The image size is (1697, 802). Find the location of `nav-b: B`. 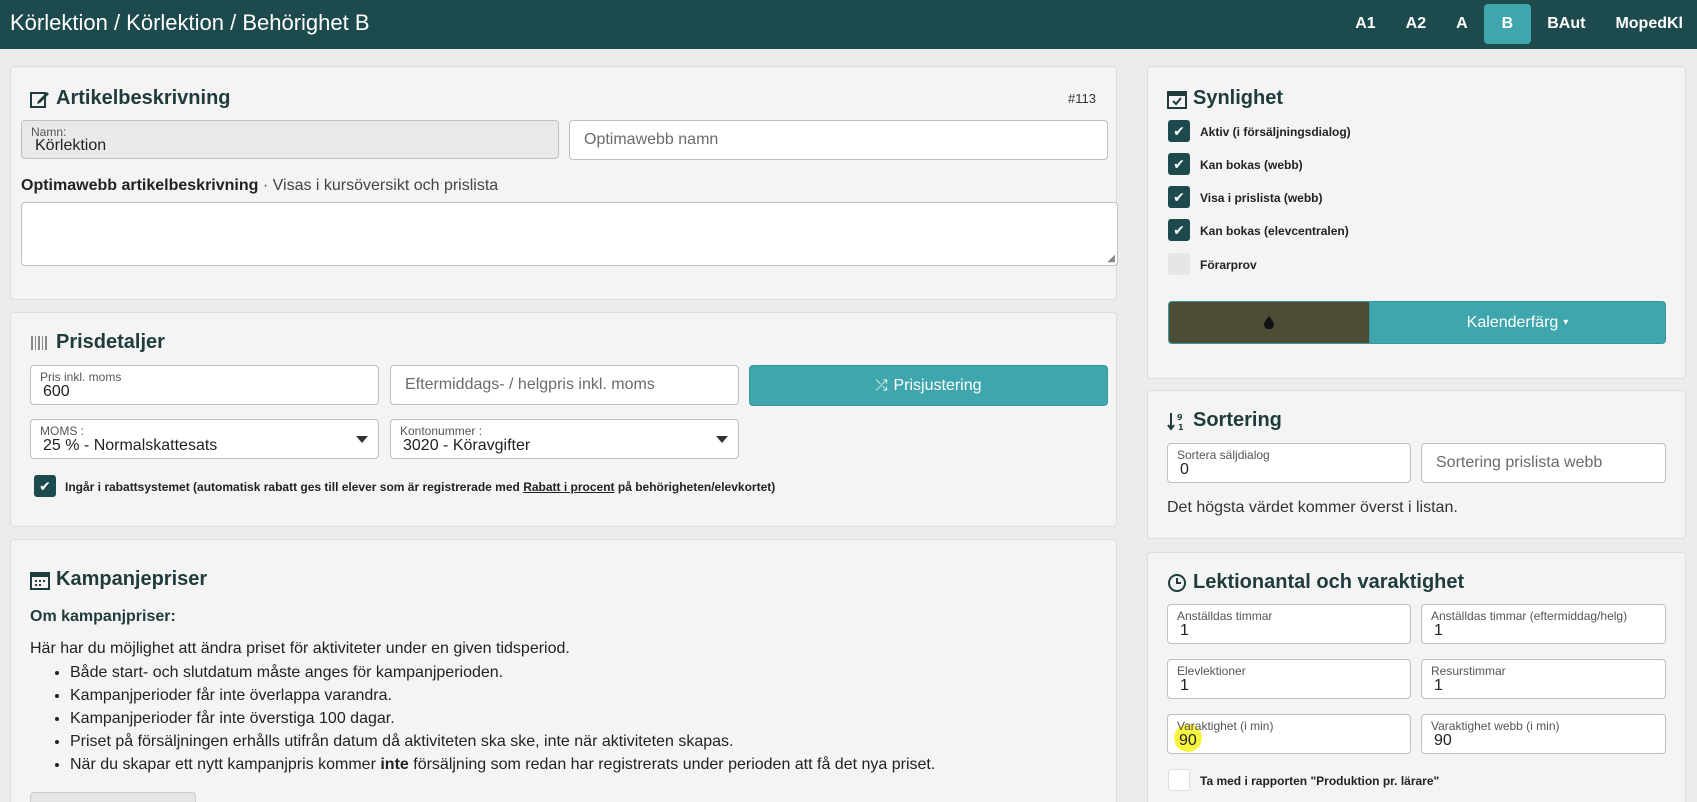

nav-b: B is located at coordinates (1507, 24).